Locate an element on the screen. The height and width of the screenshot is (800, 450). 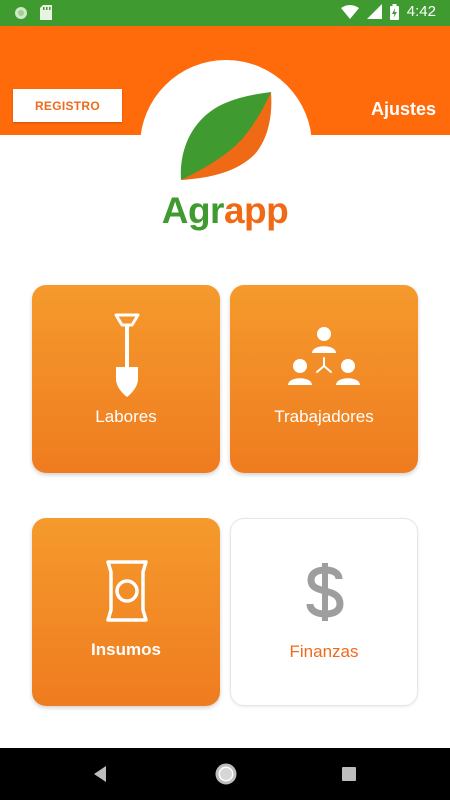
app-logo-text: Agrapp is located at coordinates (225, 211).